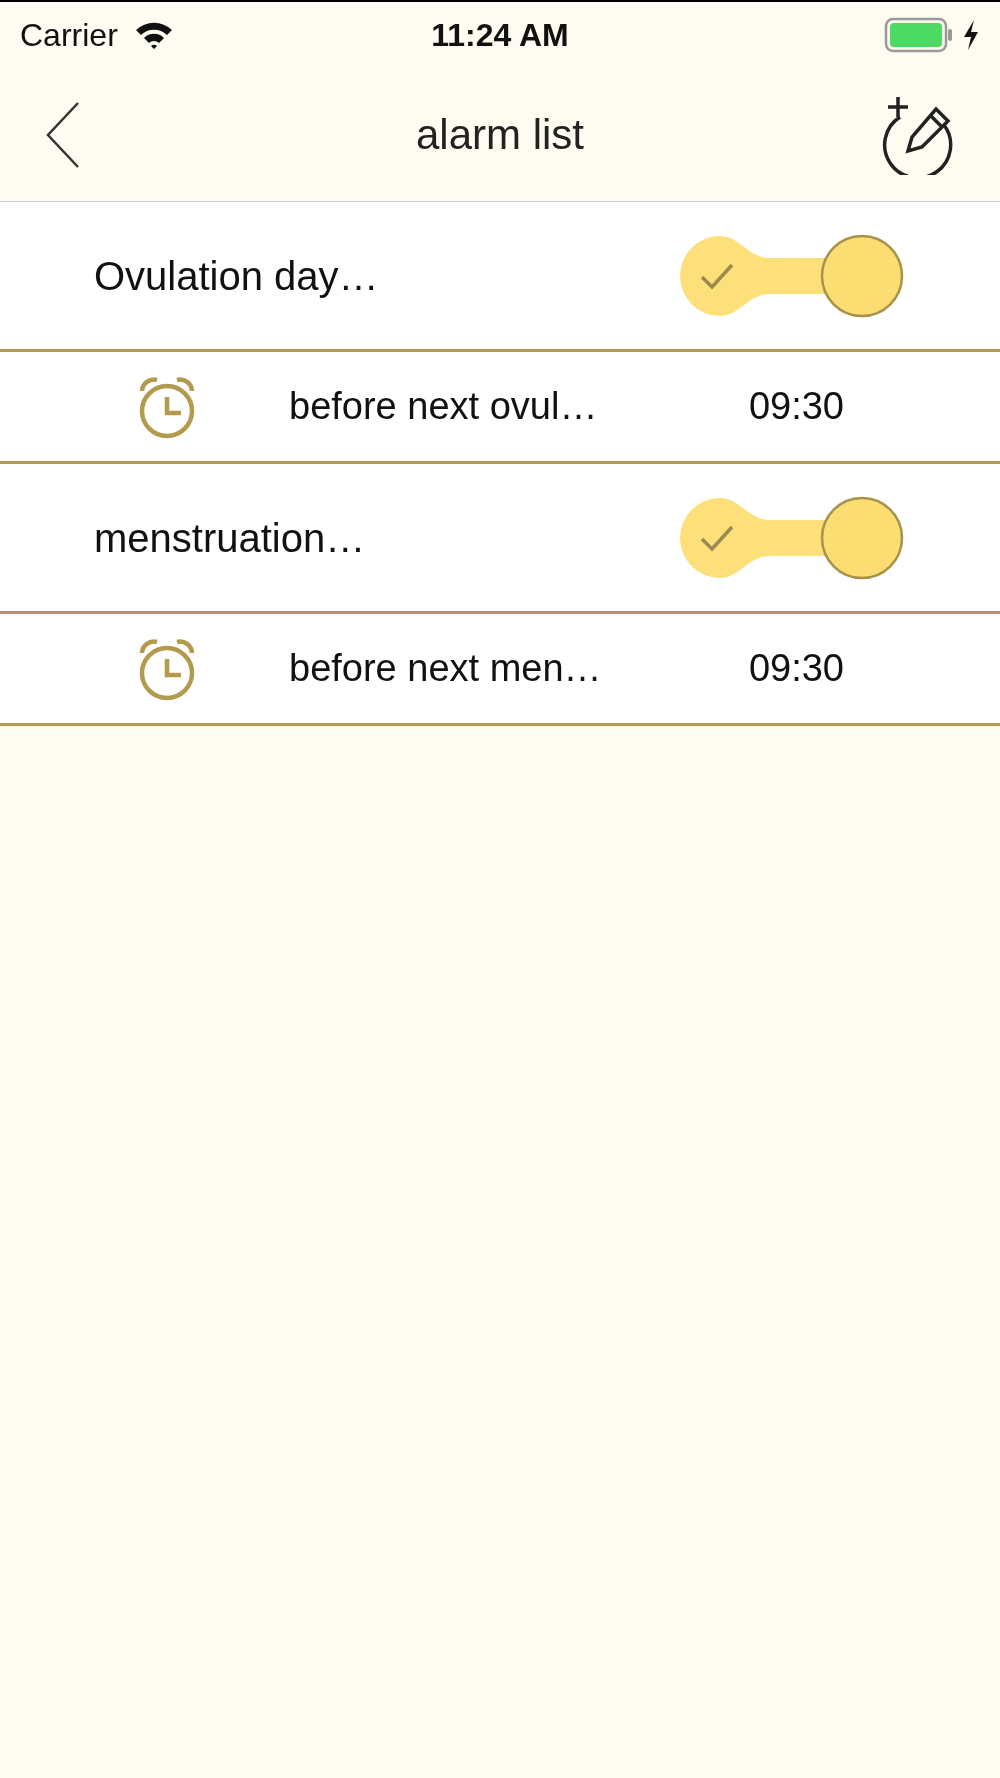  What do you see at coordinates (63, 134) in the screenshot?
I see `back-chevron-icon` at bounding box center [63, 134].